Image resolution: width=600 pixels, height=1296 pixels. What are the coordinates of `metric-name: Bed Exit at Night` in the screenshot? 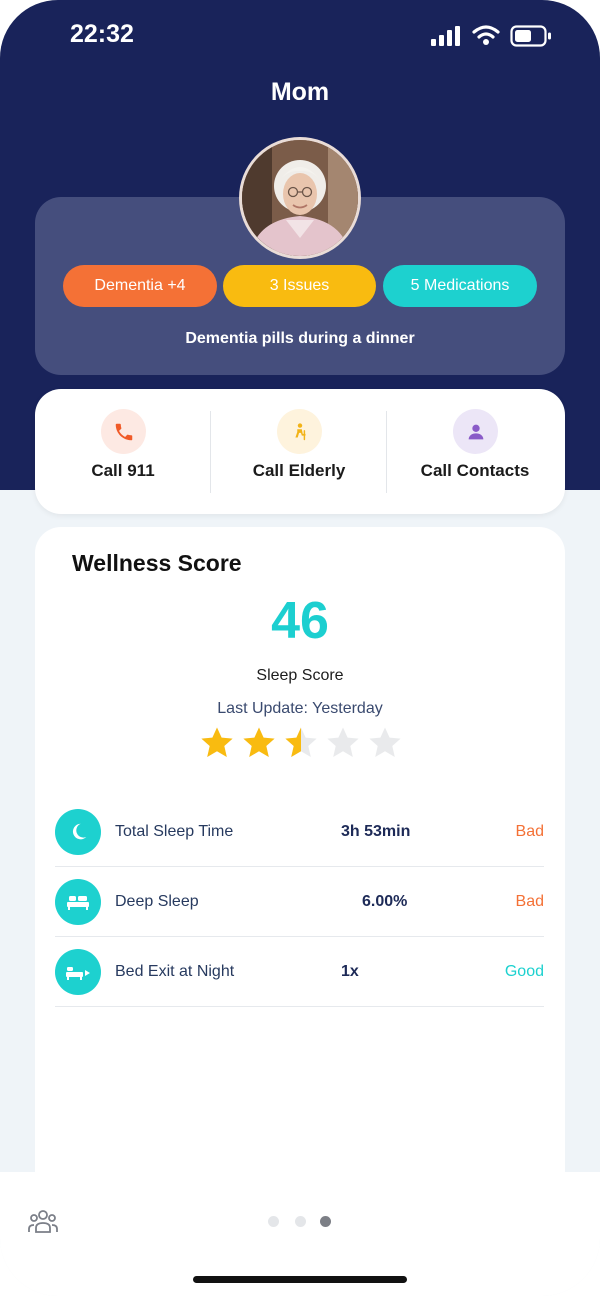 It's located at (175, 971).